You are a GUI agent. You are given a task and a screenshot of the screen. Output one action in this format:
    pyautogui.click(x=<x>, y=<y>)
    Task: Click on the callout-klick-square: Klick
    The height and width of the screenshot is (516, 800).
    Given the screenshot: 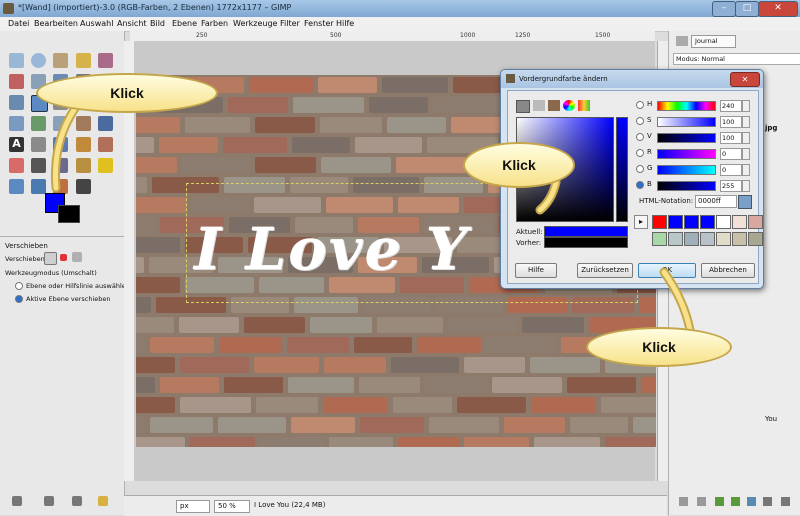 What is the action you would take?
    pyautogui.click(x=519, y=165)
    